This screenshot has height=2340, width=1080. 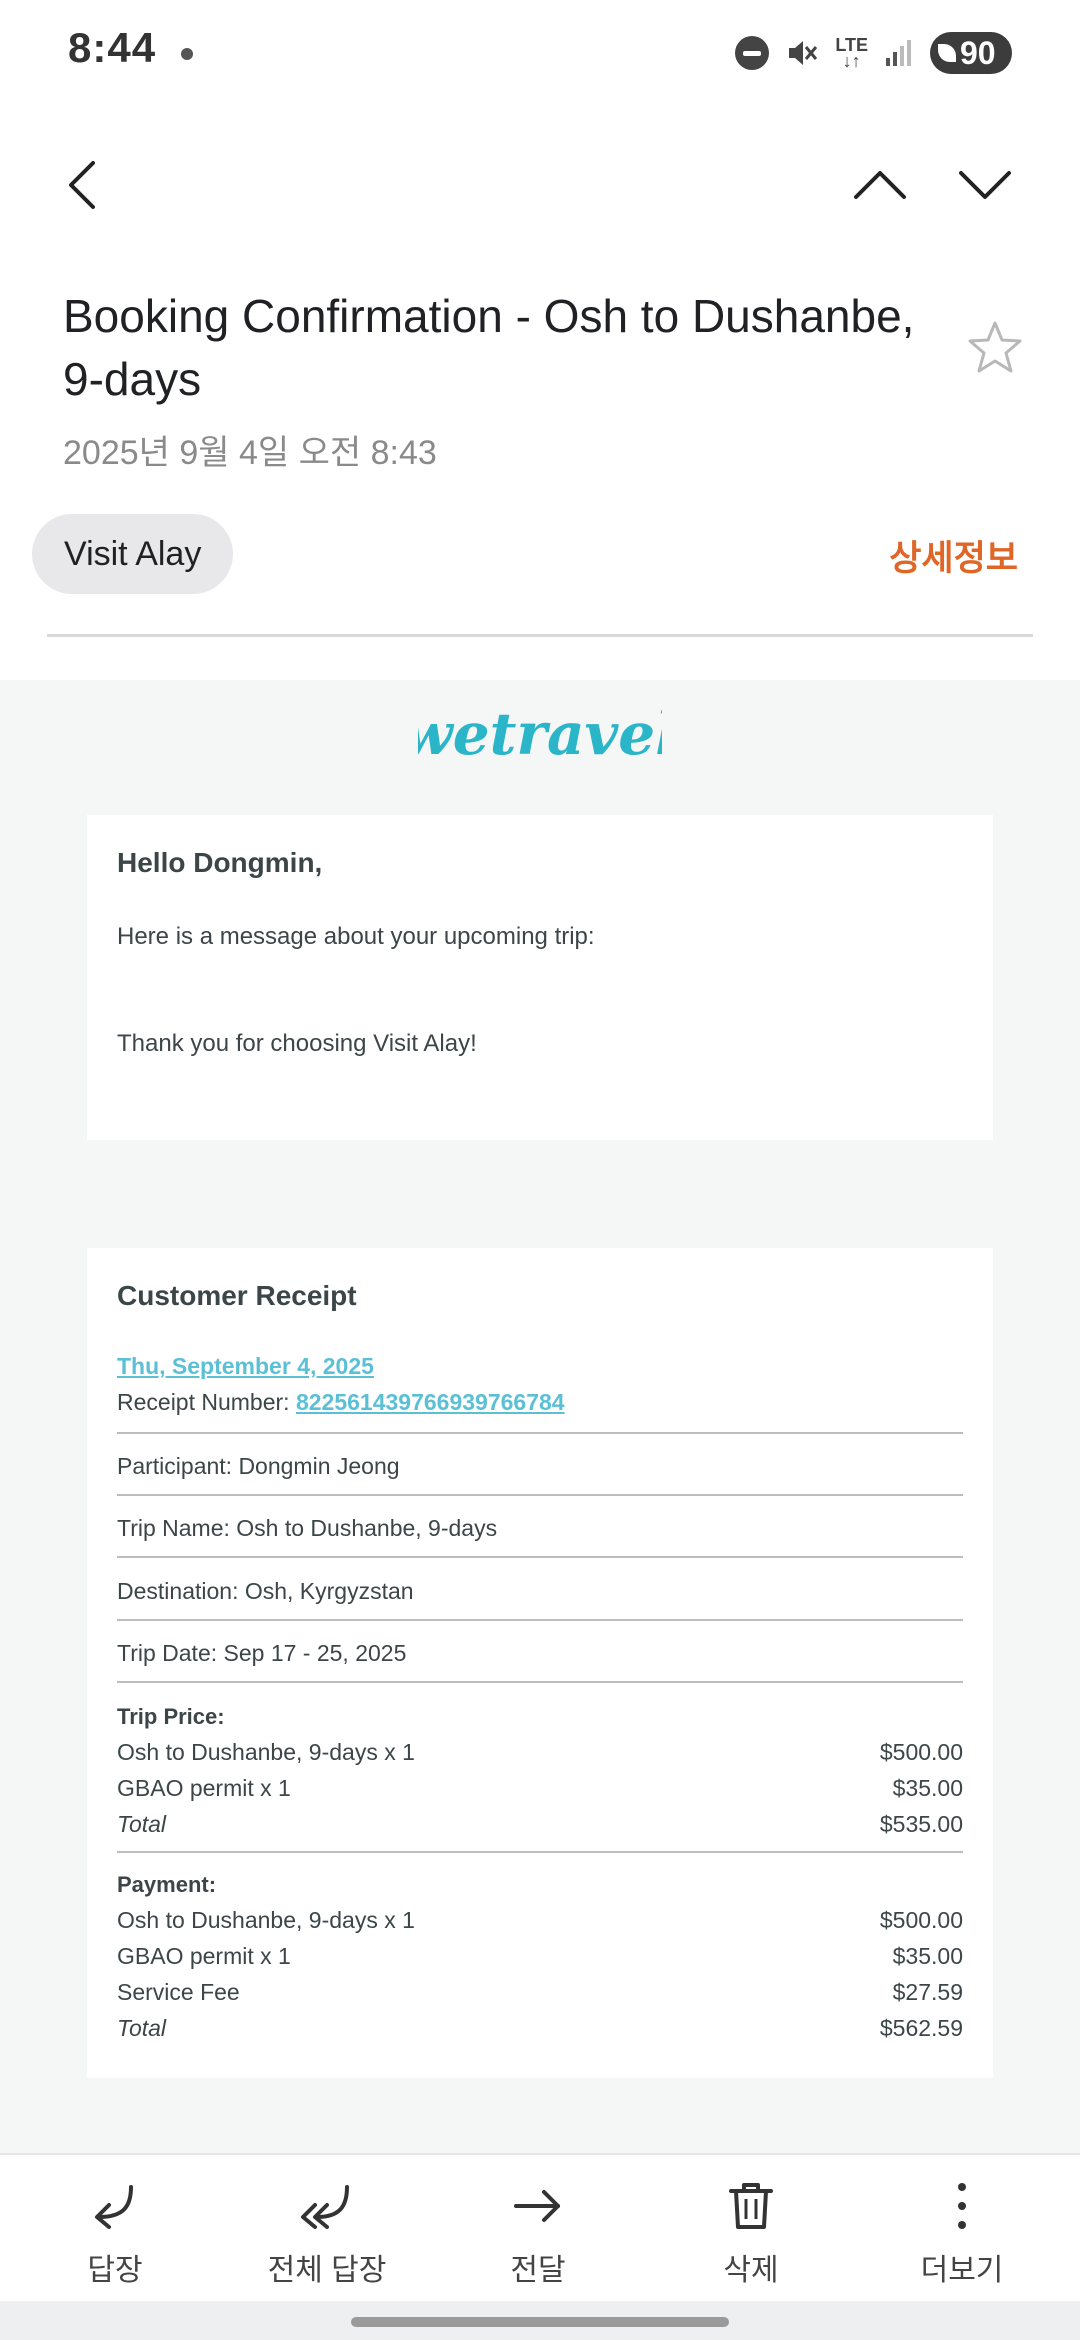 I want to click on battery-indicator: 90, so click(x=971, y=53).